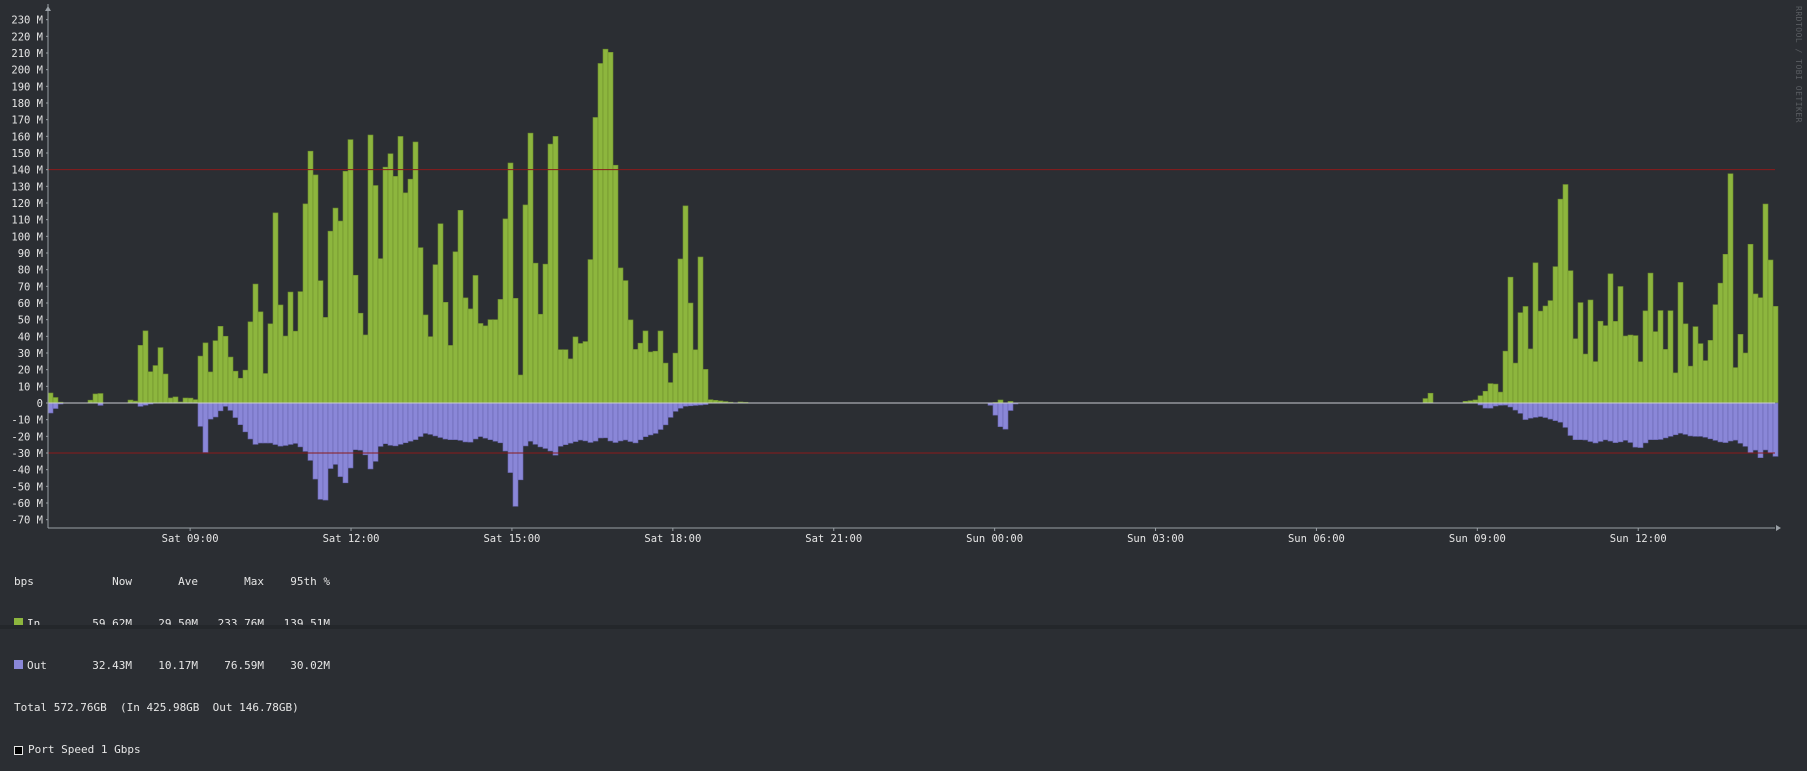  I want to click on y-tick-label: -10 M, so click(27, 421).